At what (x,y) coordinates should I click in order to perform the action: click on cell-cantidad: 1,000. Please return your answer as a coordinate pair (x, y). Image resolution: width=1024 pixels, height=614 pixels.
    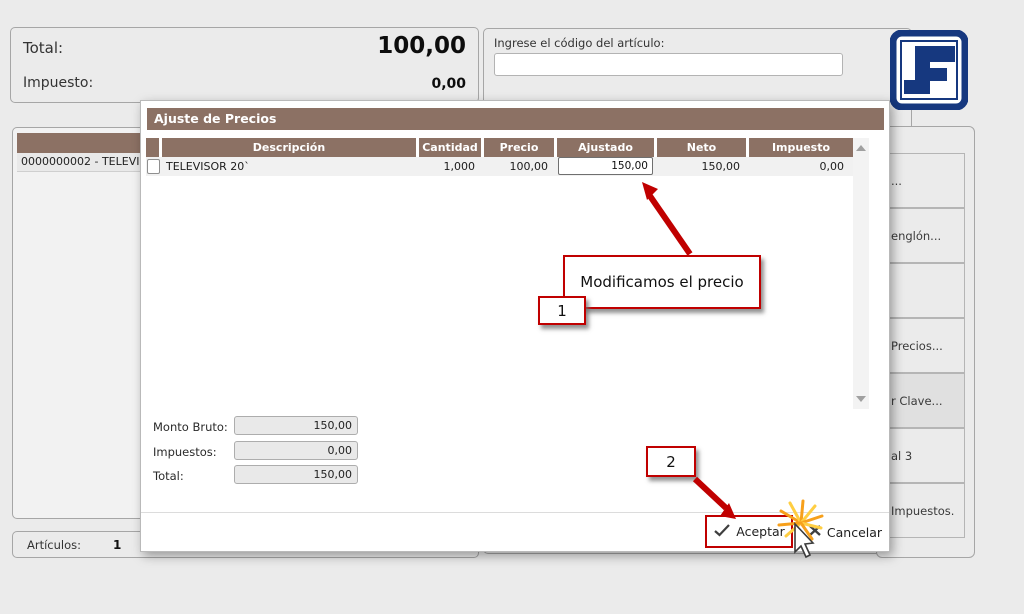
    Looking at the image, I should click on (459, 166).